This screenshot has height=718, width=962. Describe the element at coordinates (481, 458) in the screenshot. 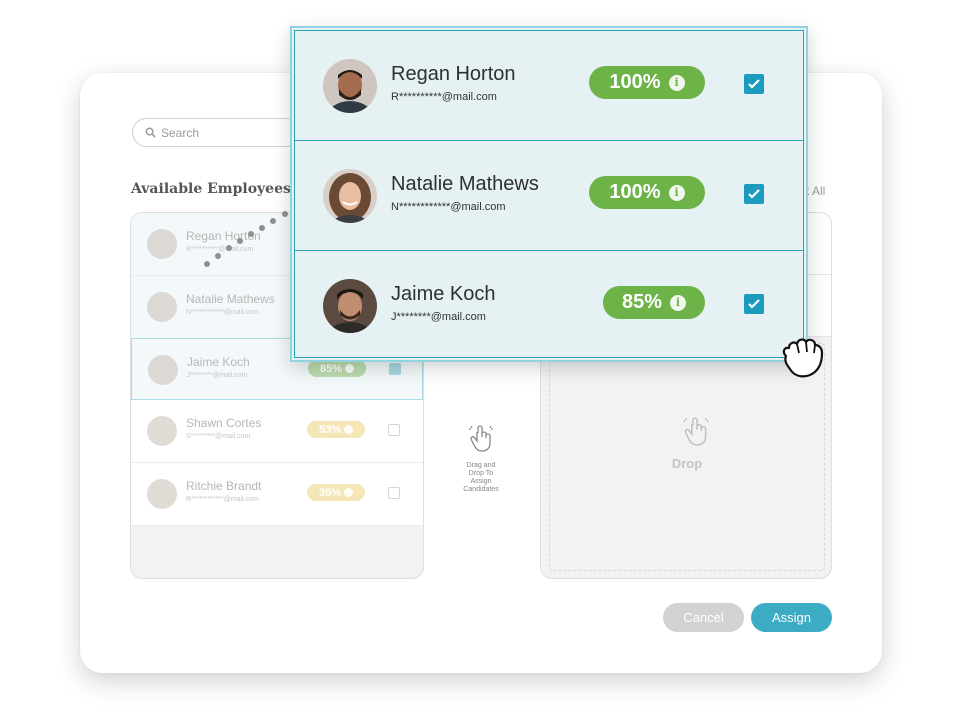

I see `drag-drop-hint: Drag and Drop To Assign Candidates` at that location.